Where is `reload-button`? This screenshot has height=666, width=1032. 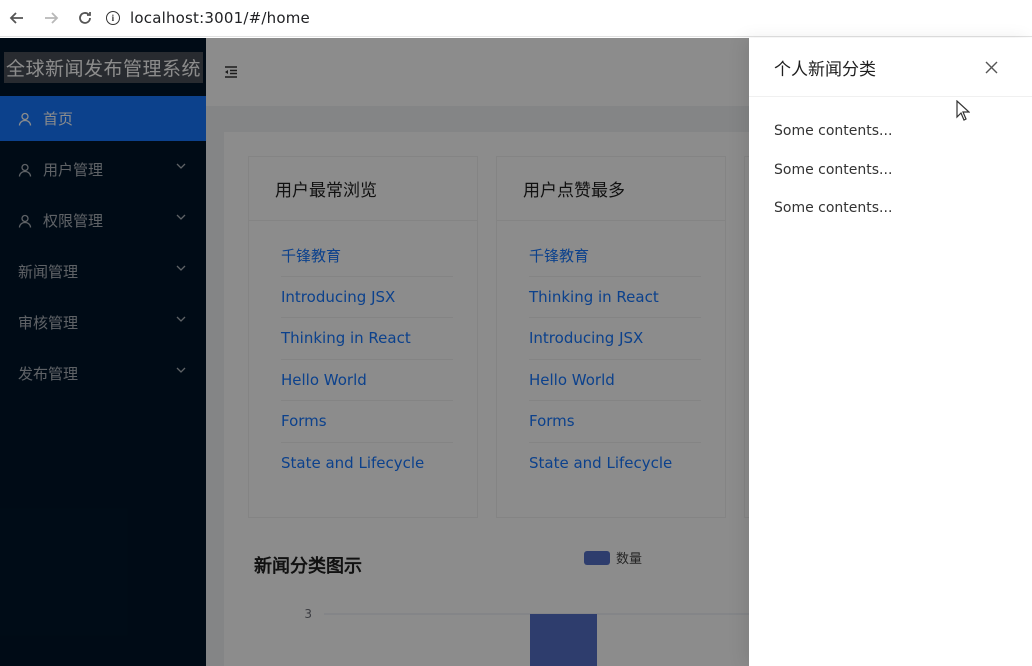 reload-button is located at coordinates (85, 18).